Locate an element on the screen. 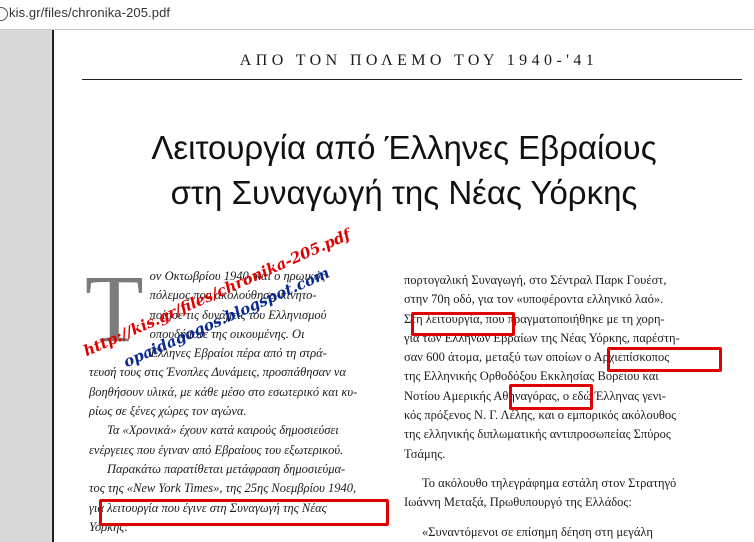 This screenshot has height=542, width=754. highlight-box-liturgy-left is located at coordinates (244, 512).